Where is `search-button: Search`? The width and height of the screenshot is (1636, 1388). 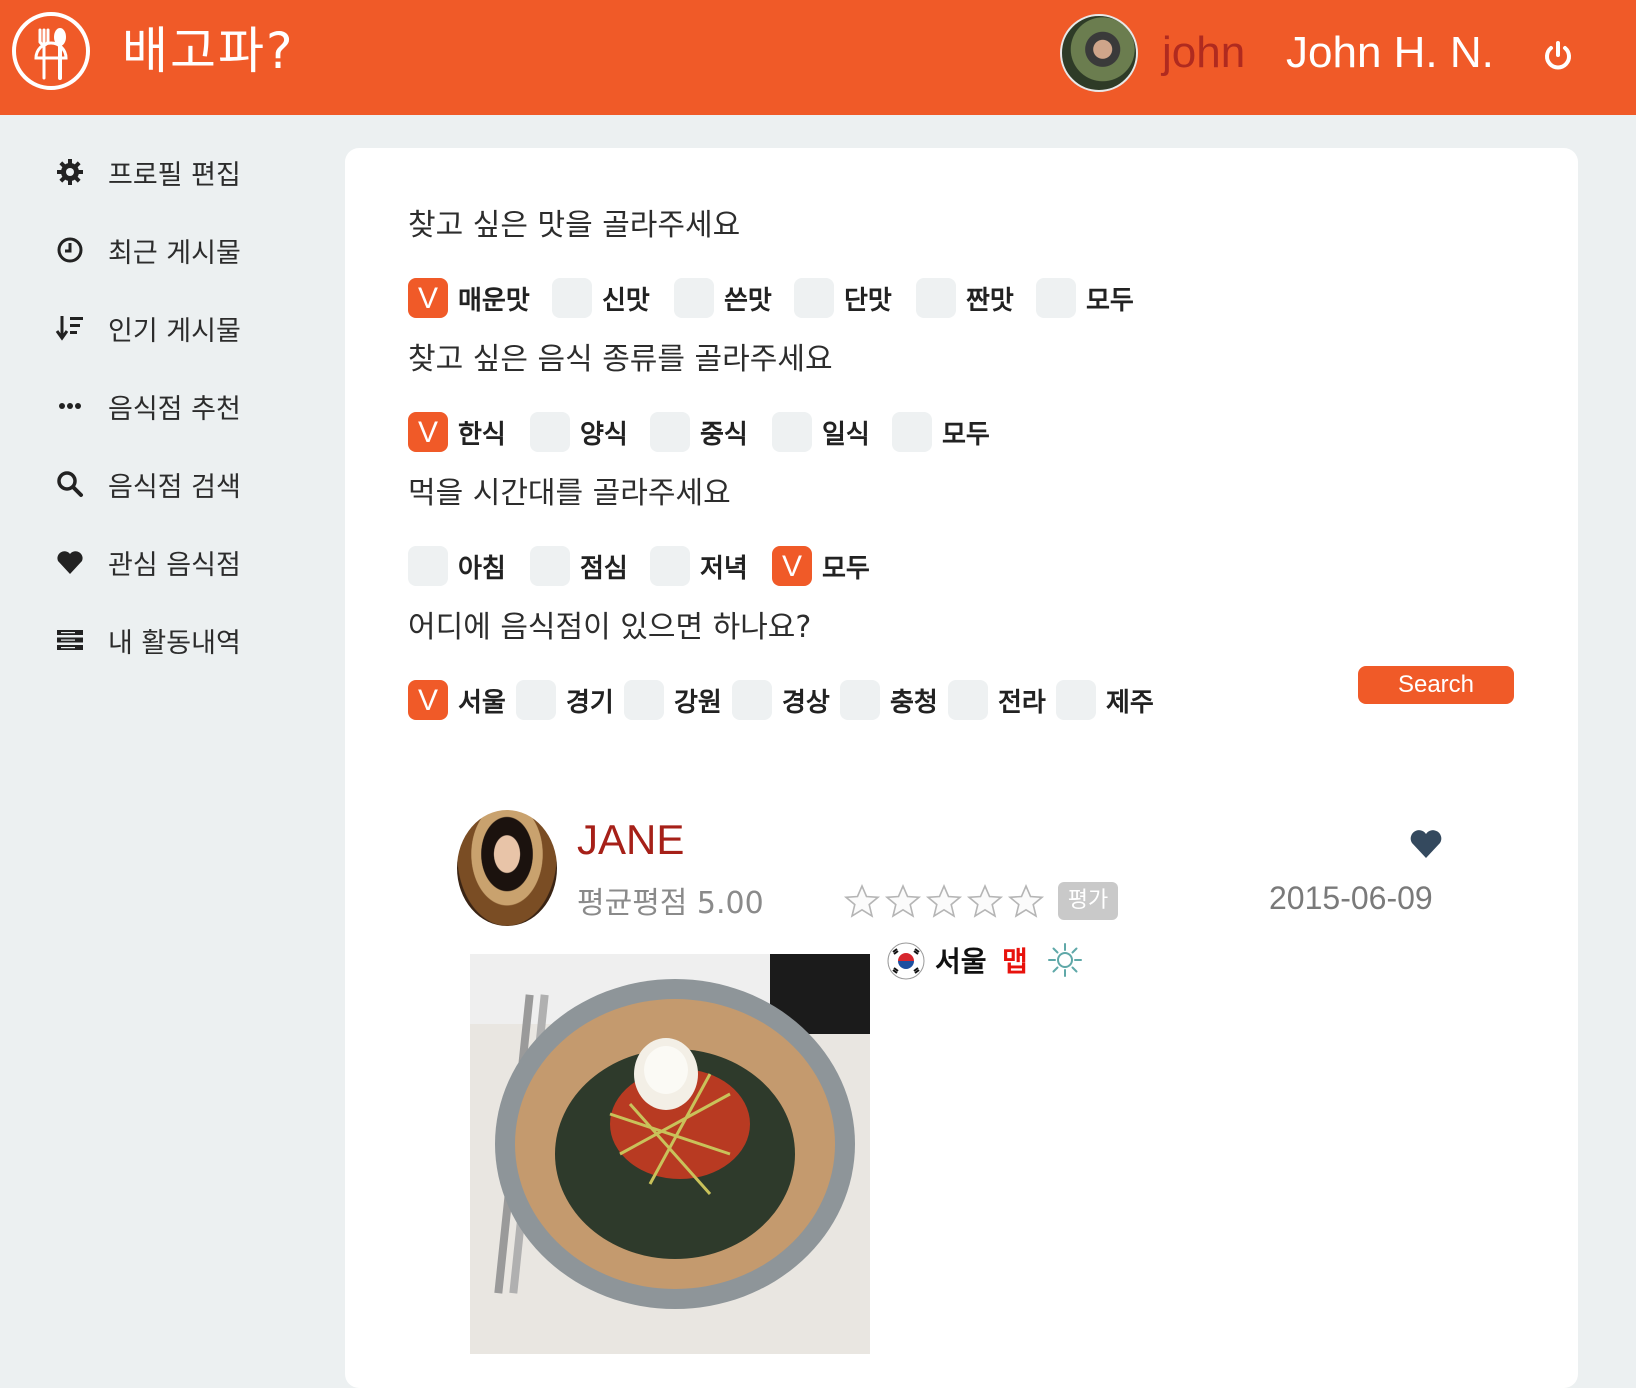 search-button: Search is located at coordinates (1436, 685).